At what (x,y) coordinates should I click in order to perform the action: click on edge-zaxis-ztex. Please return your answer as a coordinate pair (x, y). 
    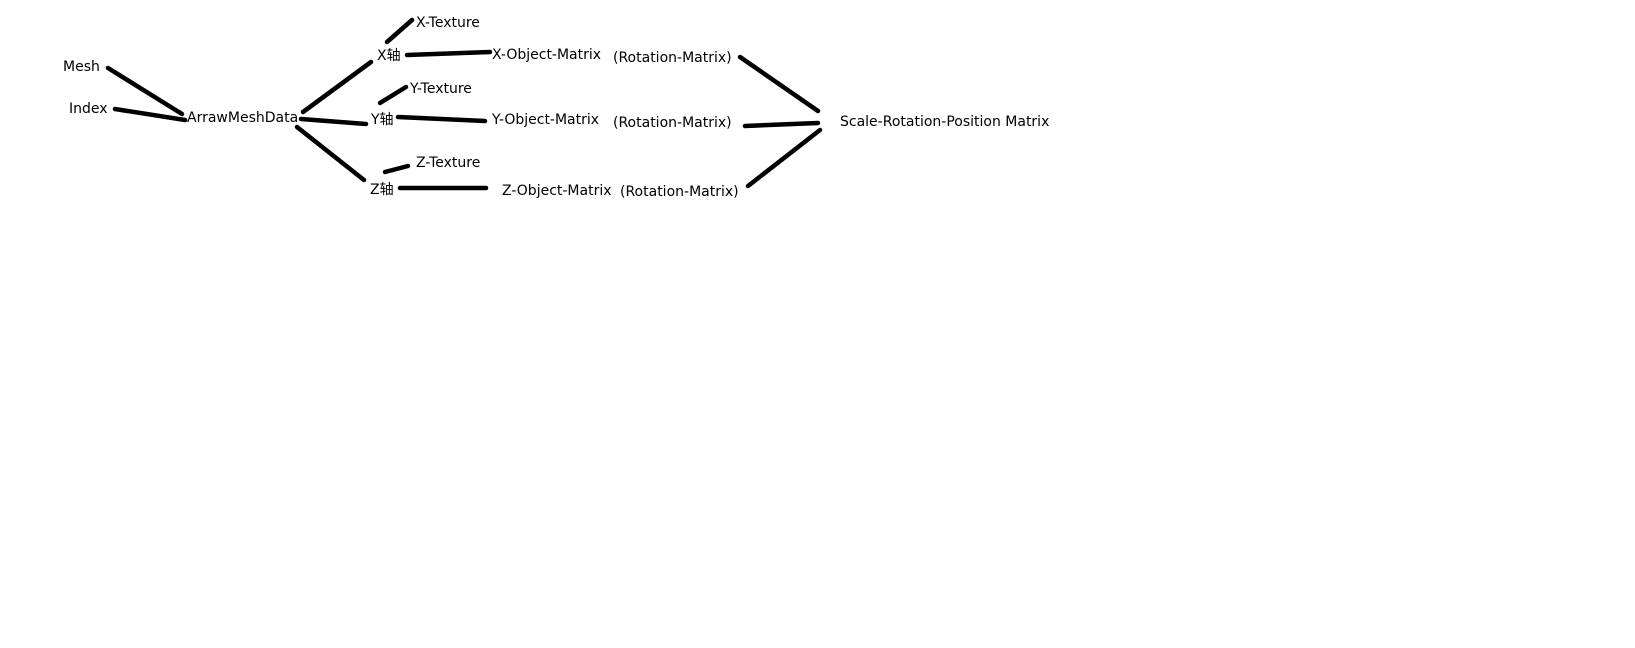
    Looking at the image, I should click on (396, 169).